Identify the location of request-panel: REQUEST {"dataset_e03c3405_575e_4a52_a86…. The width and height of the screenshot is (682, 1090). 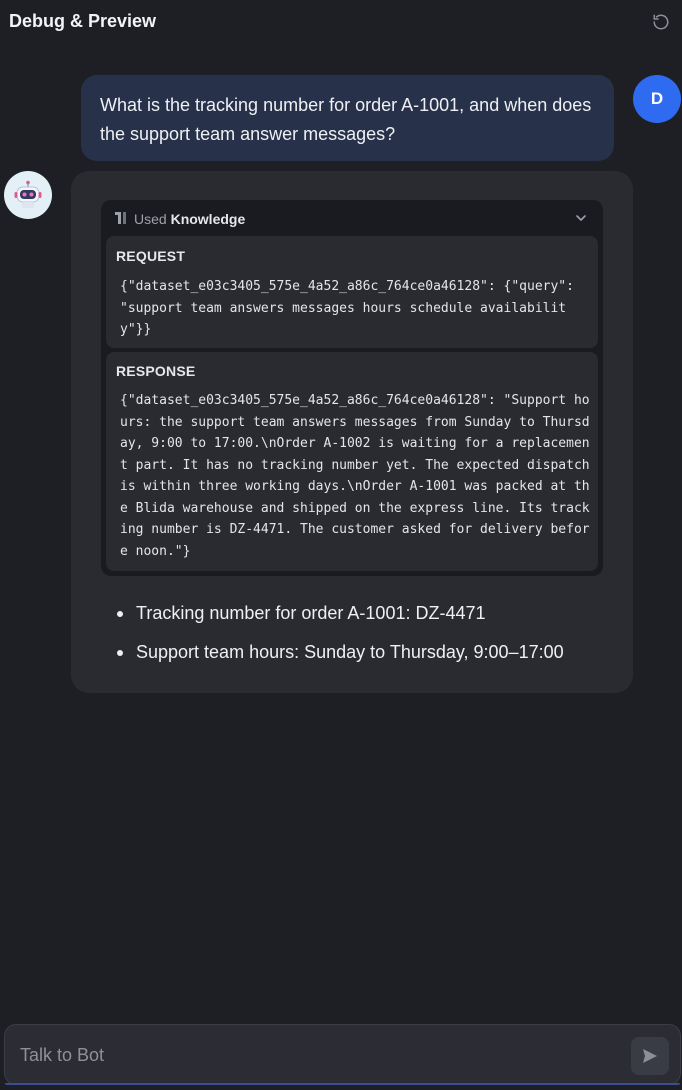
(352, 292).